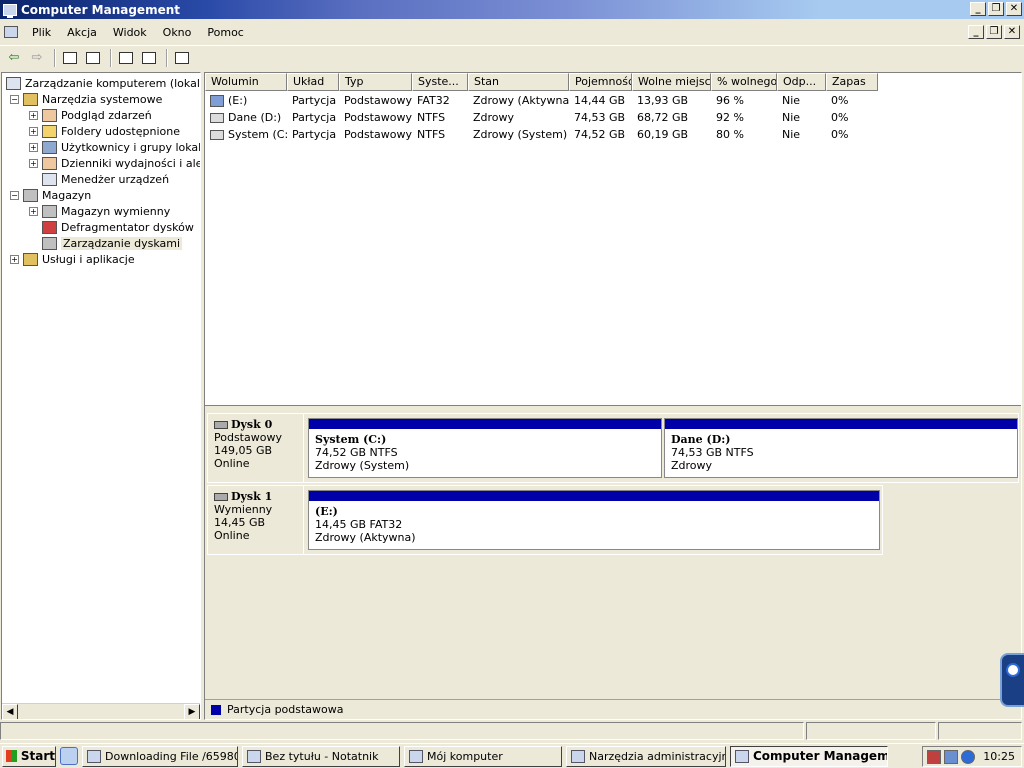 The height and width of the screenshot is (768, 1024). I want to click on start-button: Start, so click(29, 756).